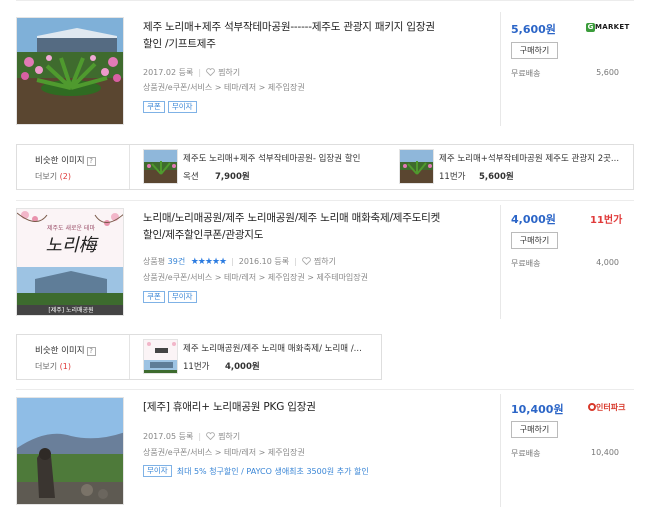  What do you see at coordinates (315, 44) in the screenshot?
I see `product-1-title-line2: 할인 /기프트제주` at bounding box center [315, 44].